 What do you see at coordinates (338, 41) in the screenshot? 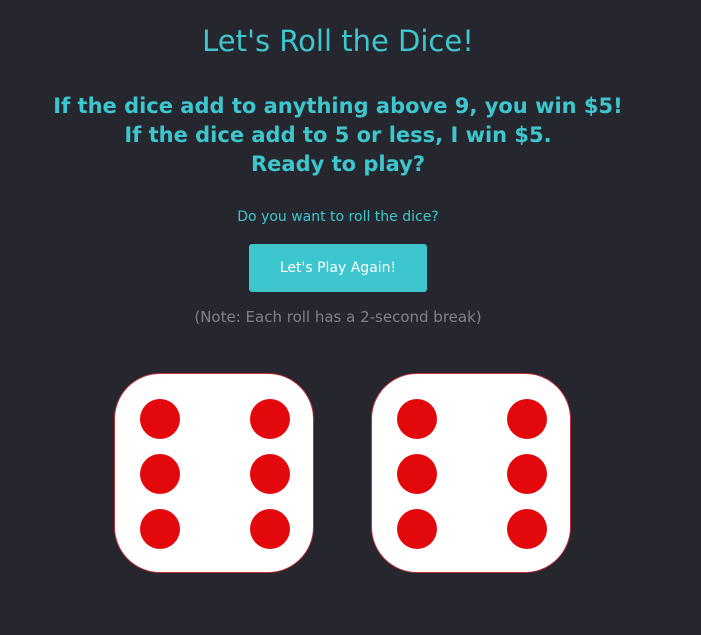
I see `page-title: Let's Roll the Dice!` at bounding box center [338, 41].